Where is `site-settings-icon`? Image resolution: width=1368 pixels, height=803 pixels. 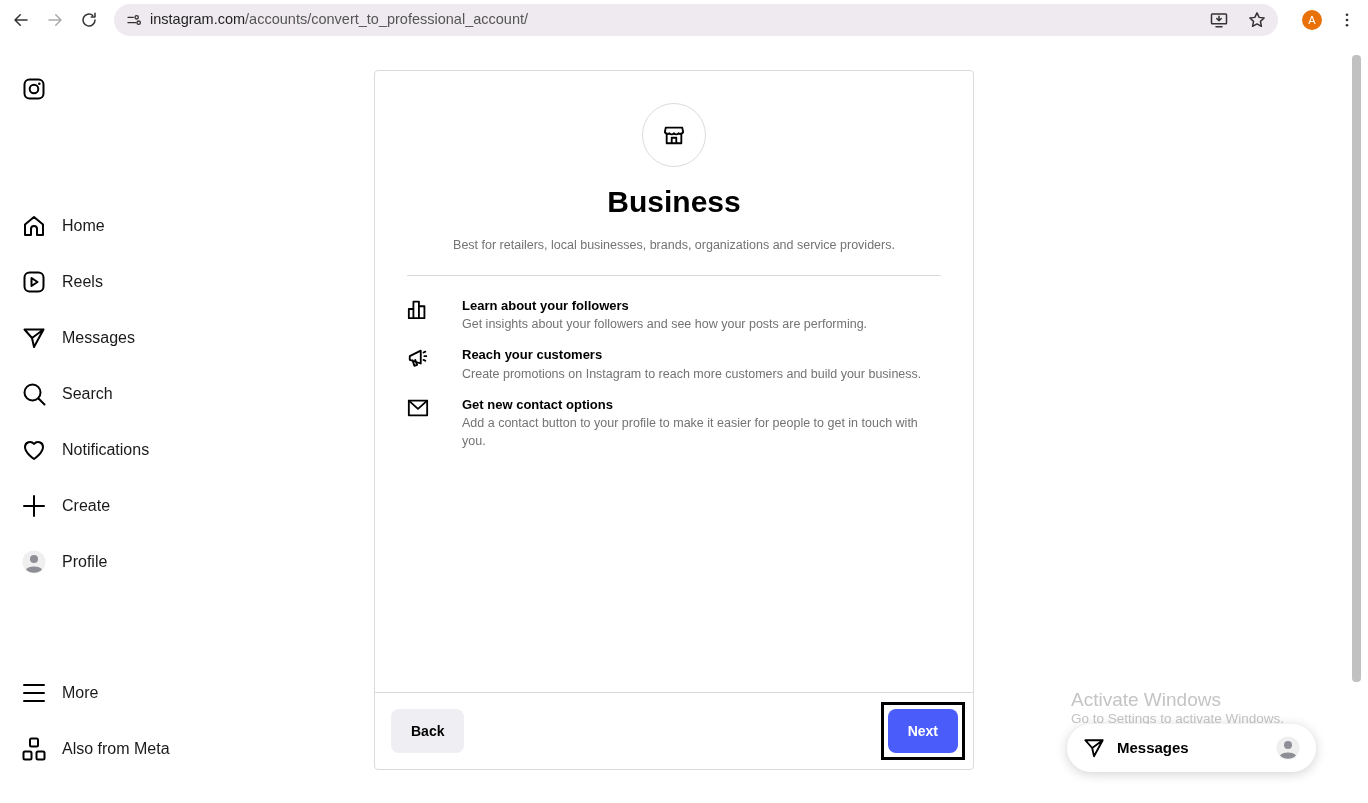
site-settings-icon is located at coordinates (134, 20).